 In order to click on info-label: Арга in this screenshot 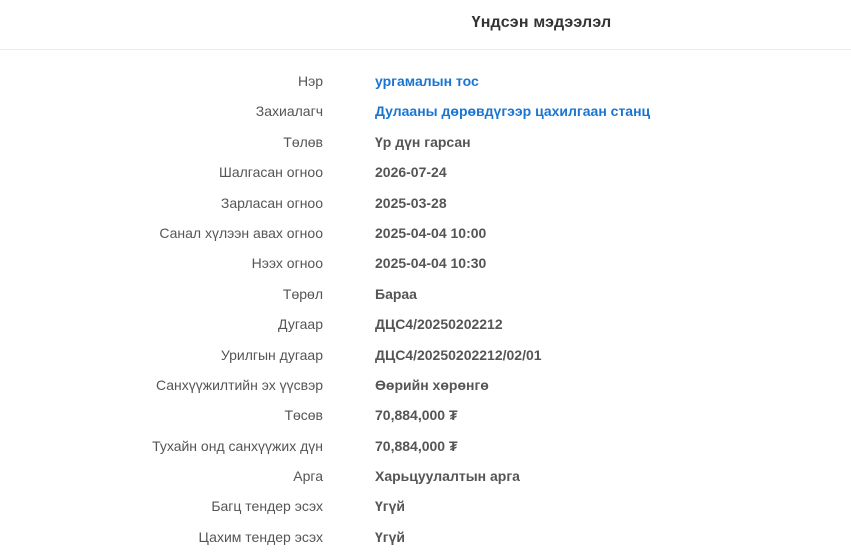, I will do `click(308, 476)`.